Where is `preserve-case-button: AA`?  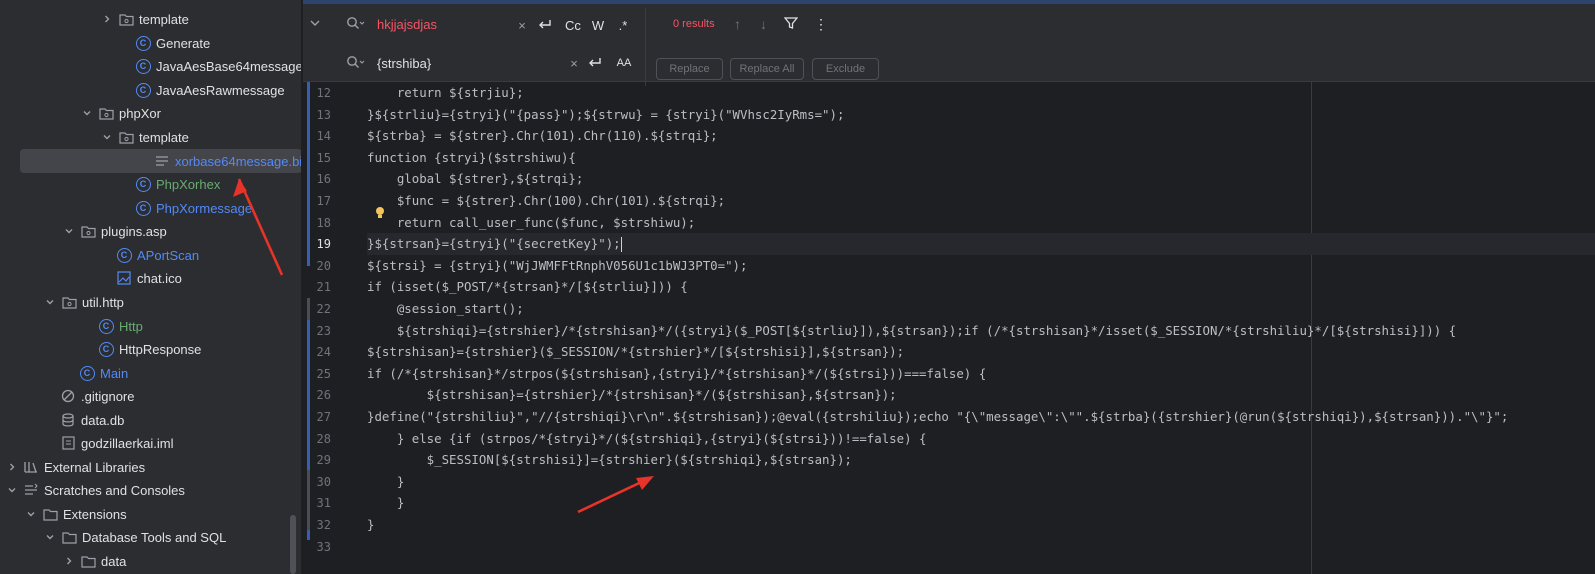 preserve-case-button: AA is located at coordinates (624, 63).